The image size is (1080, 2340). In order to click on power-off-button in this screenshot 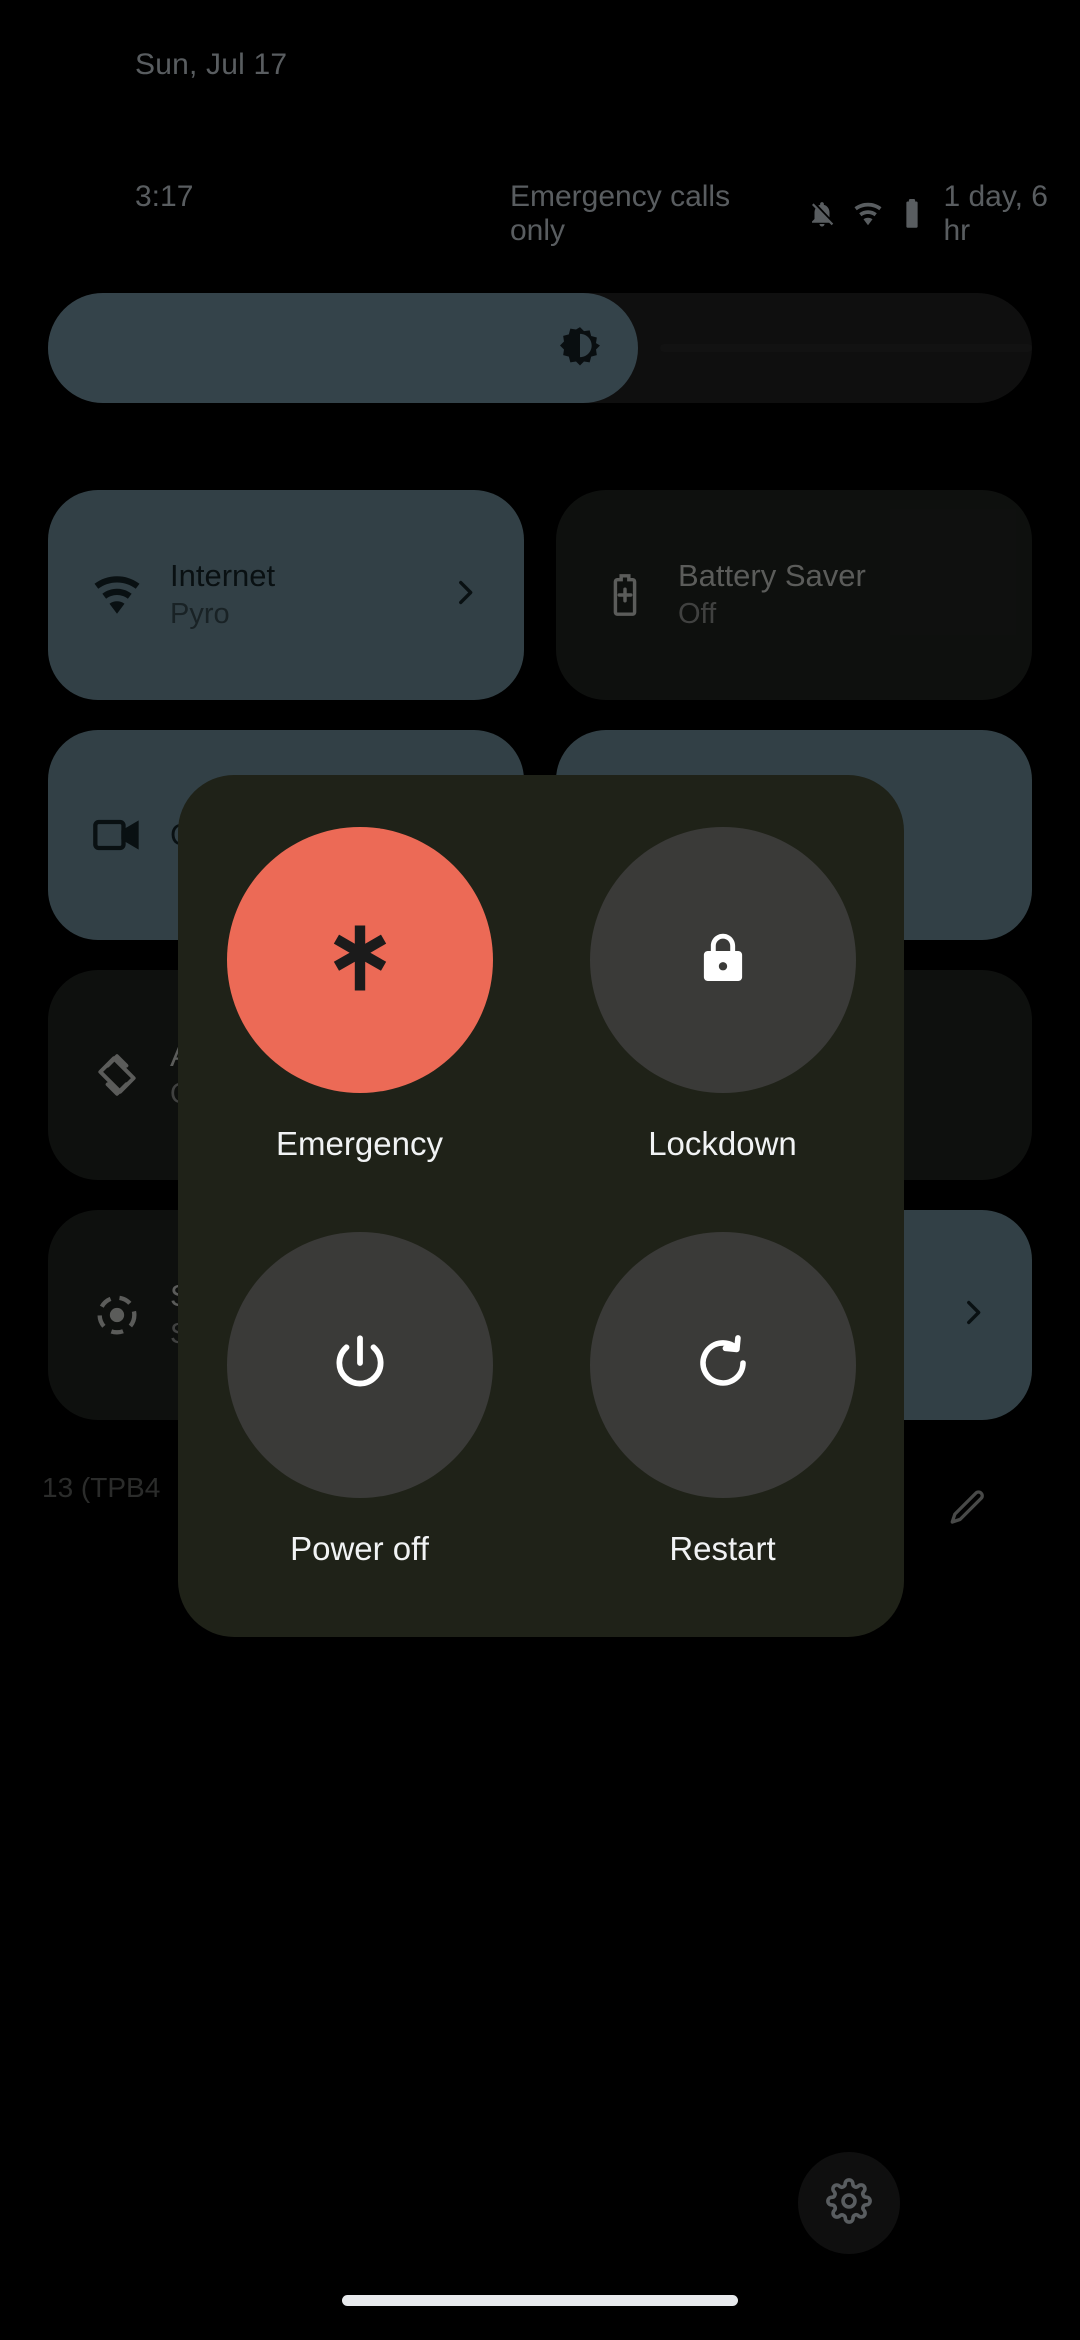, I will do `click(359, 1365)`.